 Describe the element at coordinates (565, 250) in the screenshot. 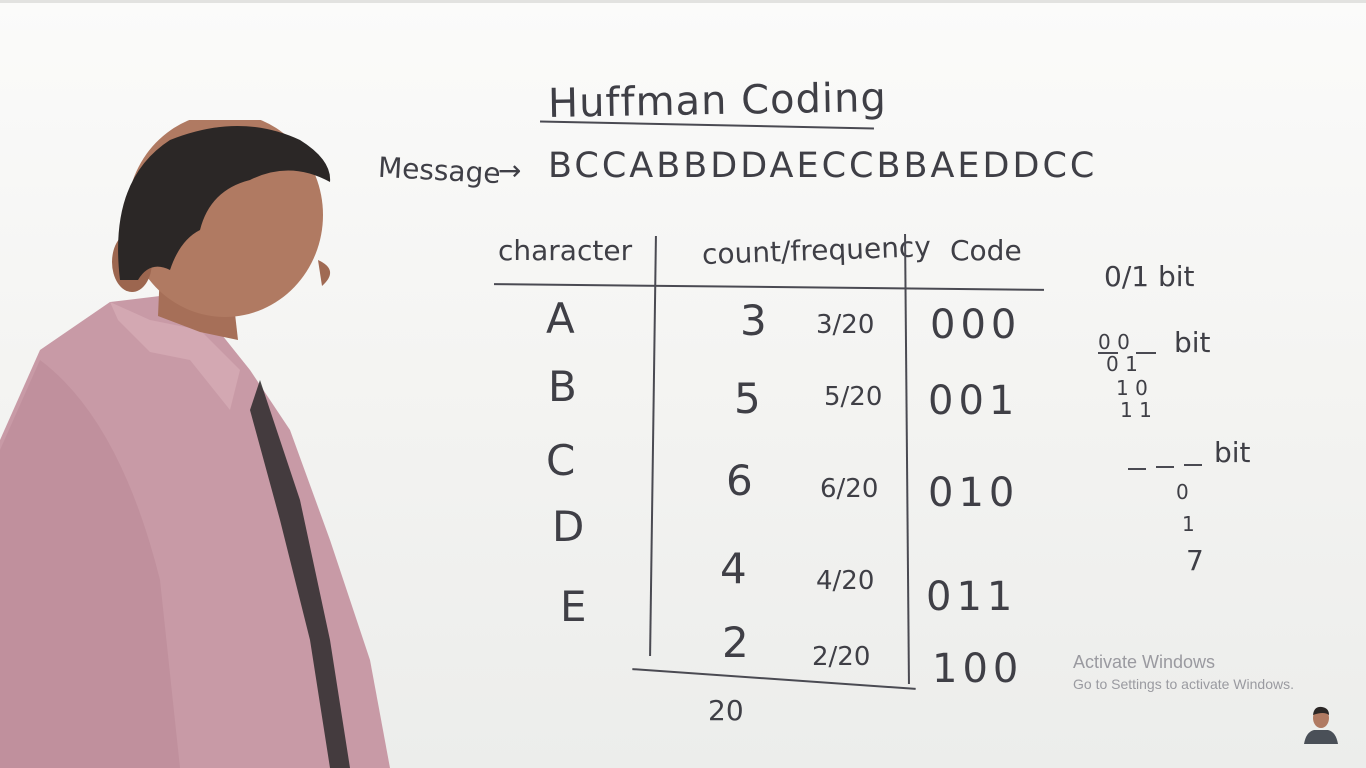

I see `header-character: character` at that location.